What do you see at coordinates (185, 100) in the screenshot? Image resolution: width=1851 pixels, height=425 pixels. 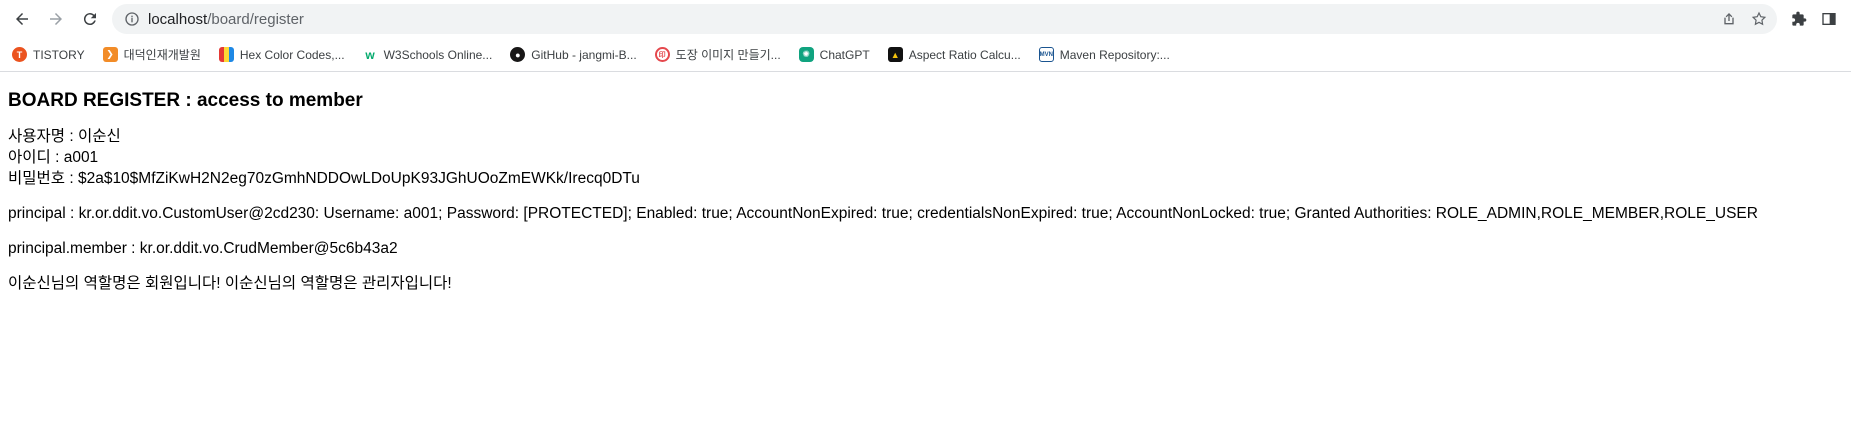 I see `page-title: BOARD REGISTER : access to member` at bounding box center [185, 100].